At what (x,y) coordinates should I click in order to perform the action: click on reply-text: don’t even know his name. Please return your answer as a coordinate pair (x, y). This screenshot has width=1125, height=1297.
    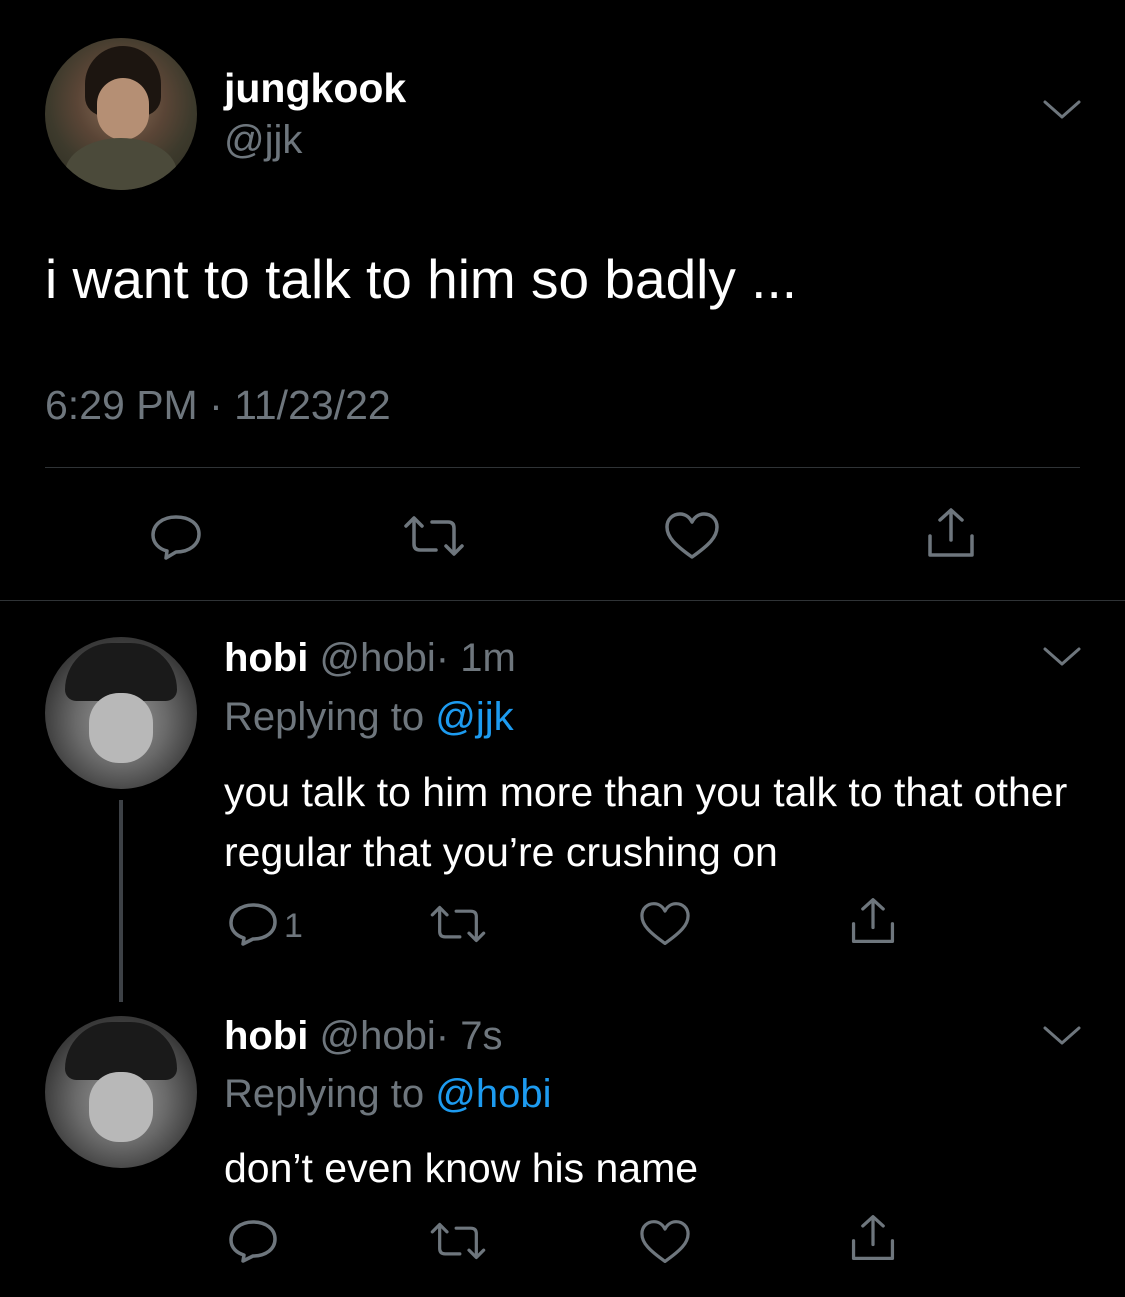
    Looking at the image, I should click on (461, 1168).